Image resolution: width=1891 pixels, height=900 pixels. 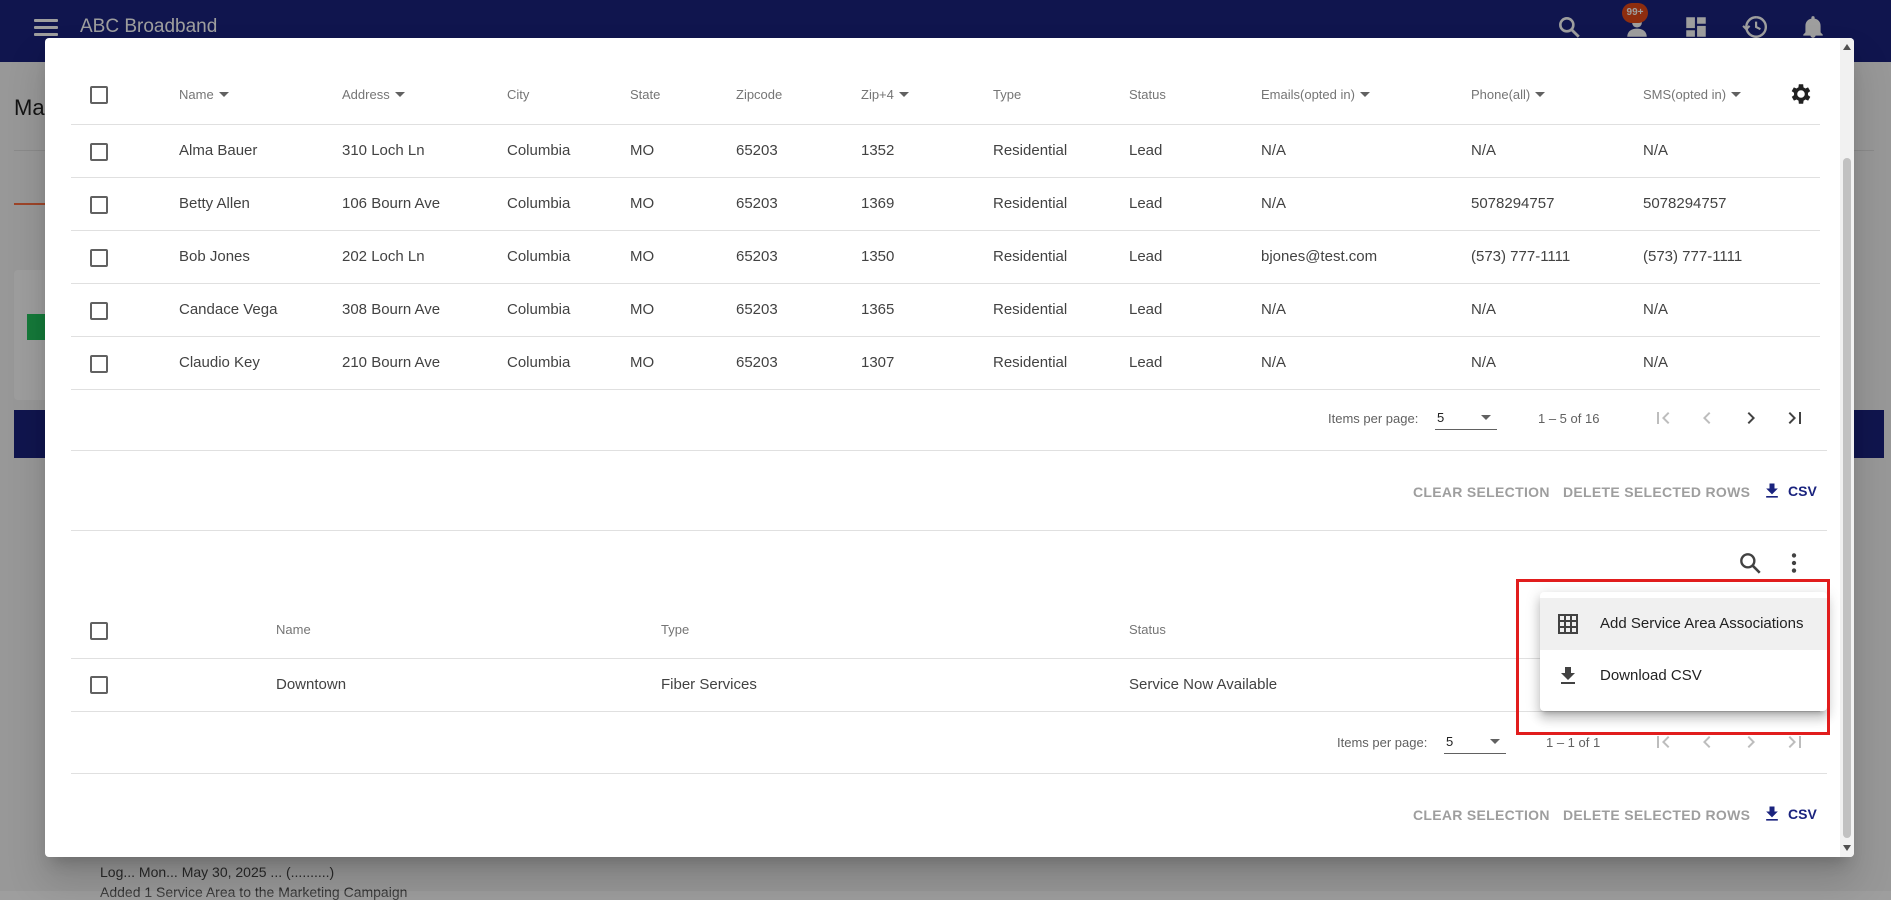 What do you see at coordinates (645, 94) in the screenshot?
I see `column-header-state: State` at bounding box center [645, 94].